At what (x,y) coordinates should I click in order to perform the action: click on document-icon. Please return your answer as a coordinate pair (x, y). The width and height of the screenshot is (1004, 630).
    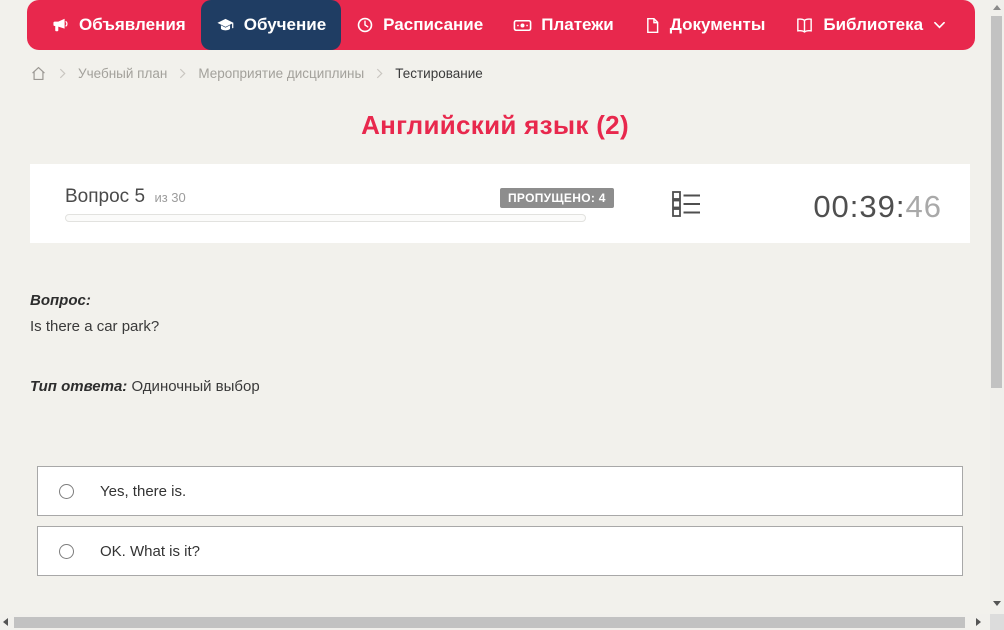
    Looking at the image, I should click on (652, 25).